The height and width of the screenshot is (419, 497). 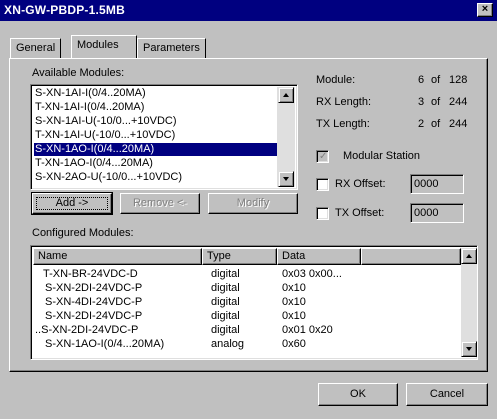 What do you see at coordinates (155, 149) in the screenshot?
I see `list-item-selected: S-XN-1AO-I(0/4...20MA)` at bounding box center [155, 149].